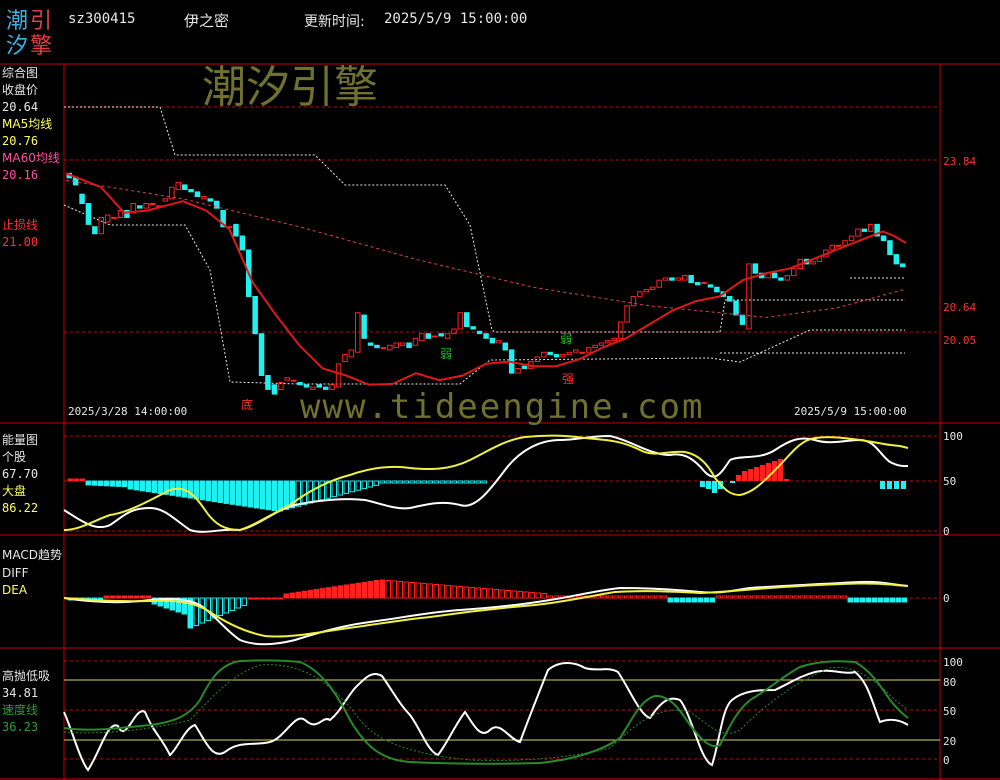  Describe the element at coordinates (247, 404) in the screenshot. I see `marker-bottom: 底` at that location.